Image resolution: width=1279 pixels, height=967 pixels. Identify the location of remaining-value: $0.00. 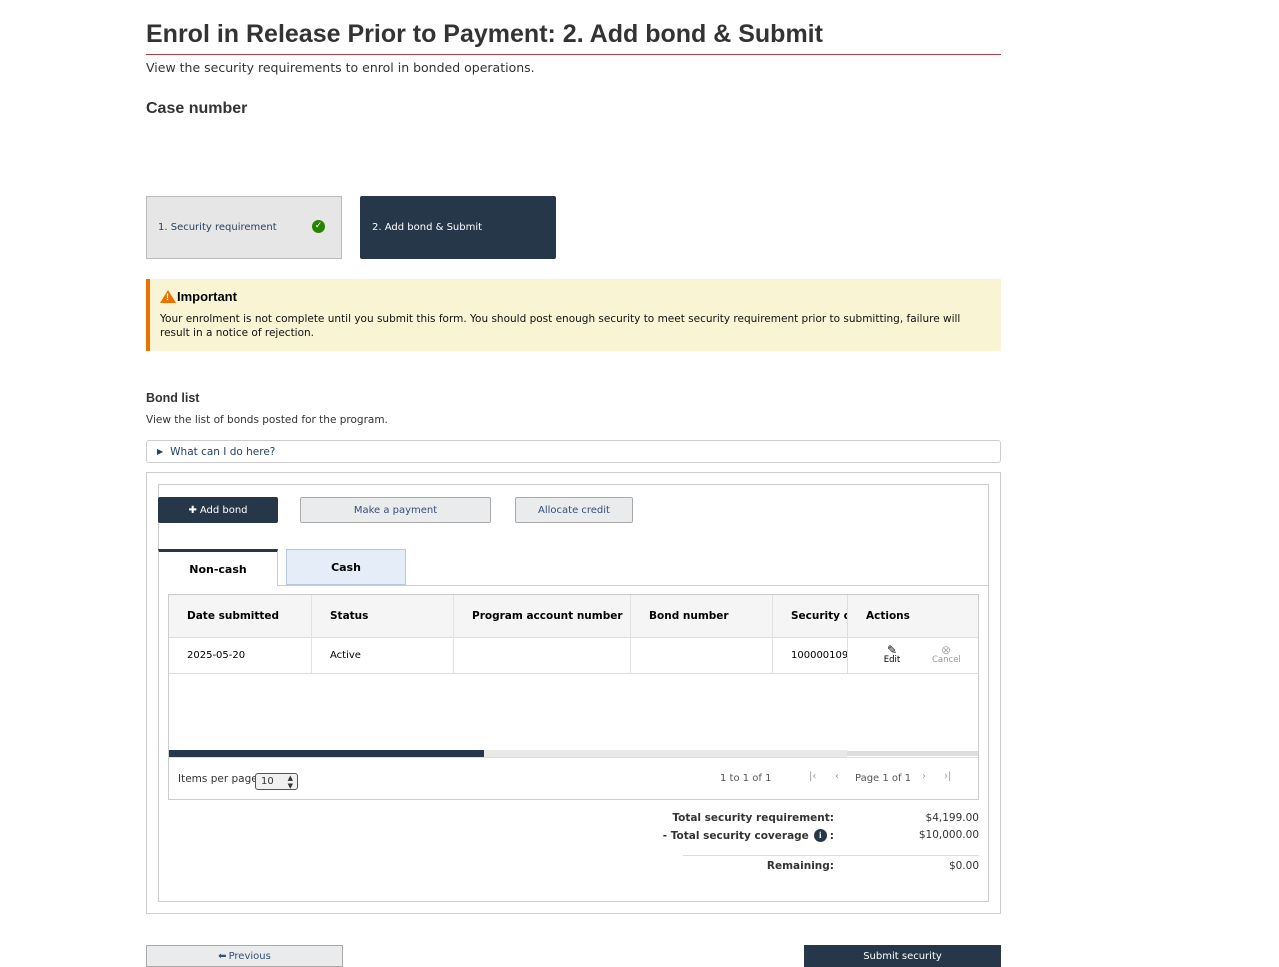
(963, 866).